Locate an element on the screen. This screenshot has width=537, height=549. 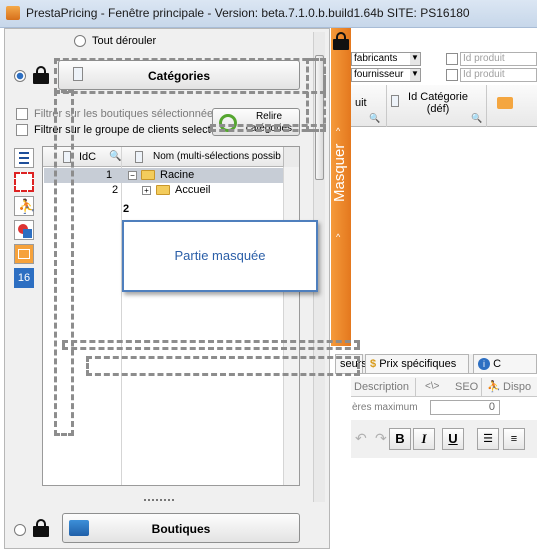
max-chars-input: 0 is located at coordinates (465, 407).